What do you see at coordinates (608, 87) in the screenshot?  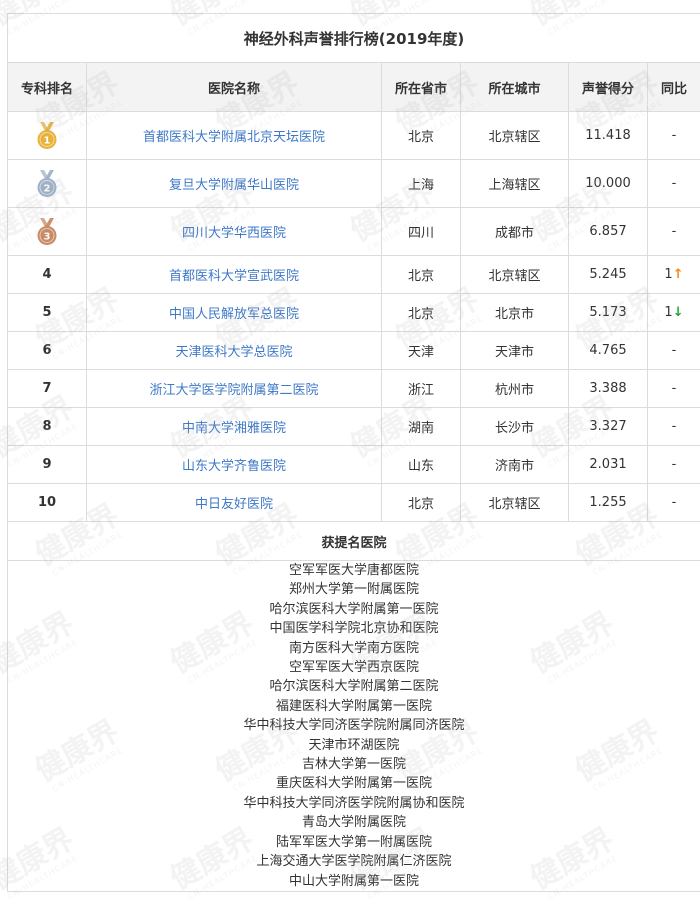 I see `header-score: 声誉得分` at bounding box center [608, 87].